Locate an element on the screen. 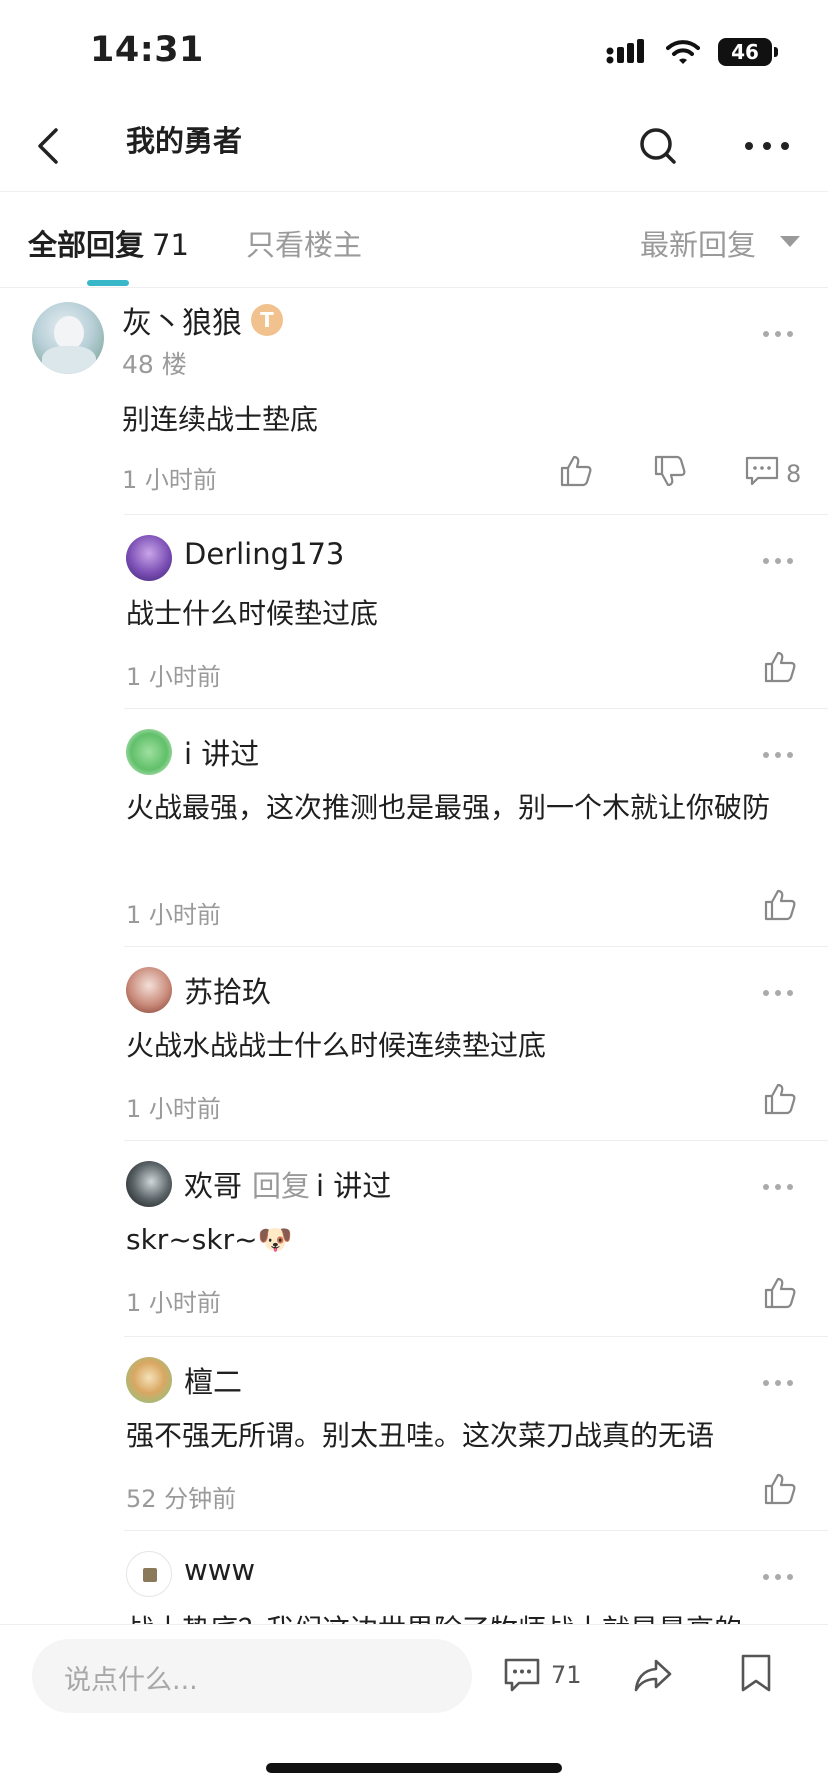  reply-item: 欢哥 回复 i 讲过 skr~skr~🐶 1 小时前 is located at coordinates (476, 1238).